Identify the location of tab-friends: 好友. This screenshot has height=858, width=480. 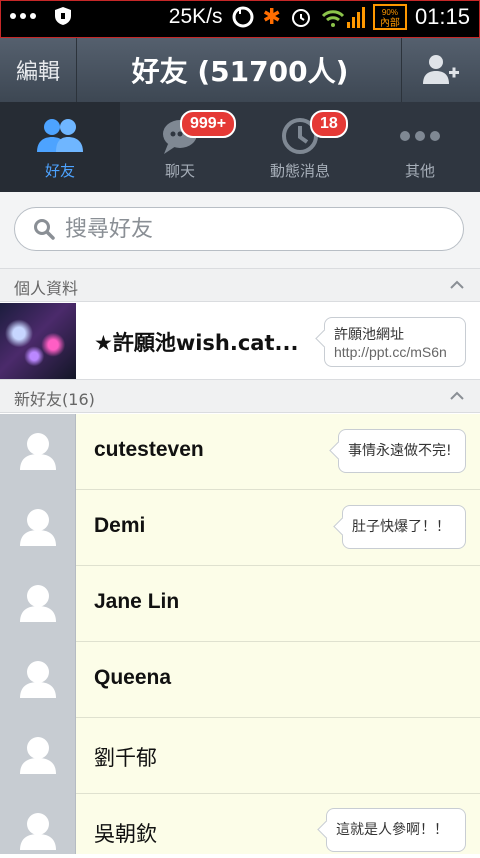
(60, 147).